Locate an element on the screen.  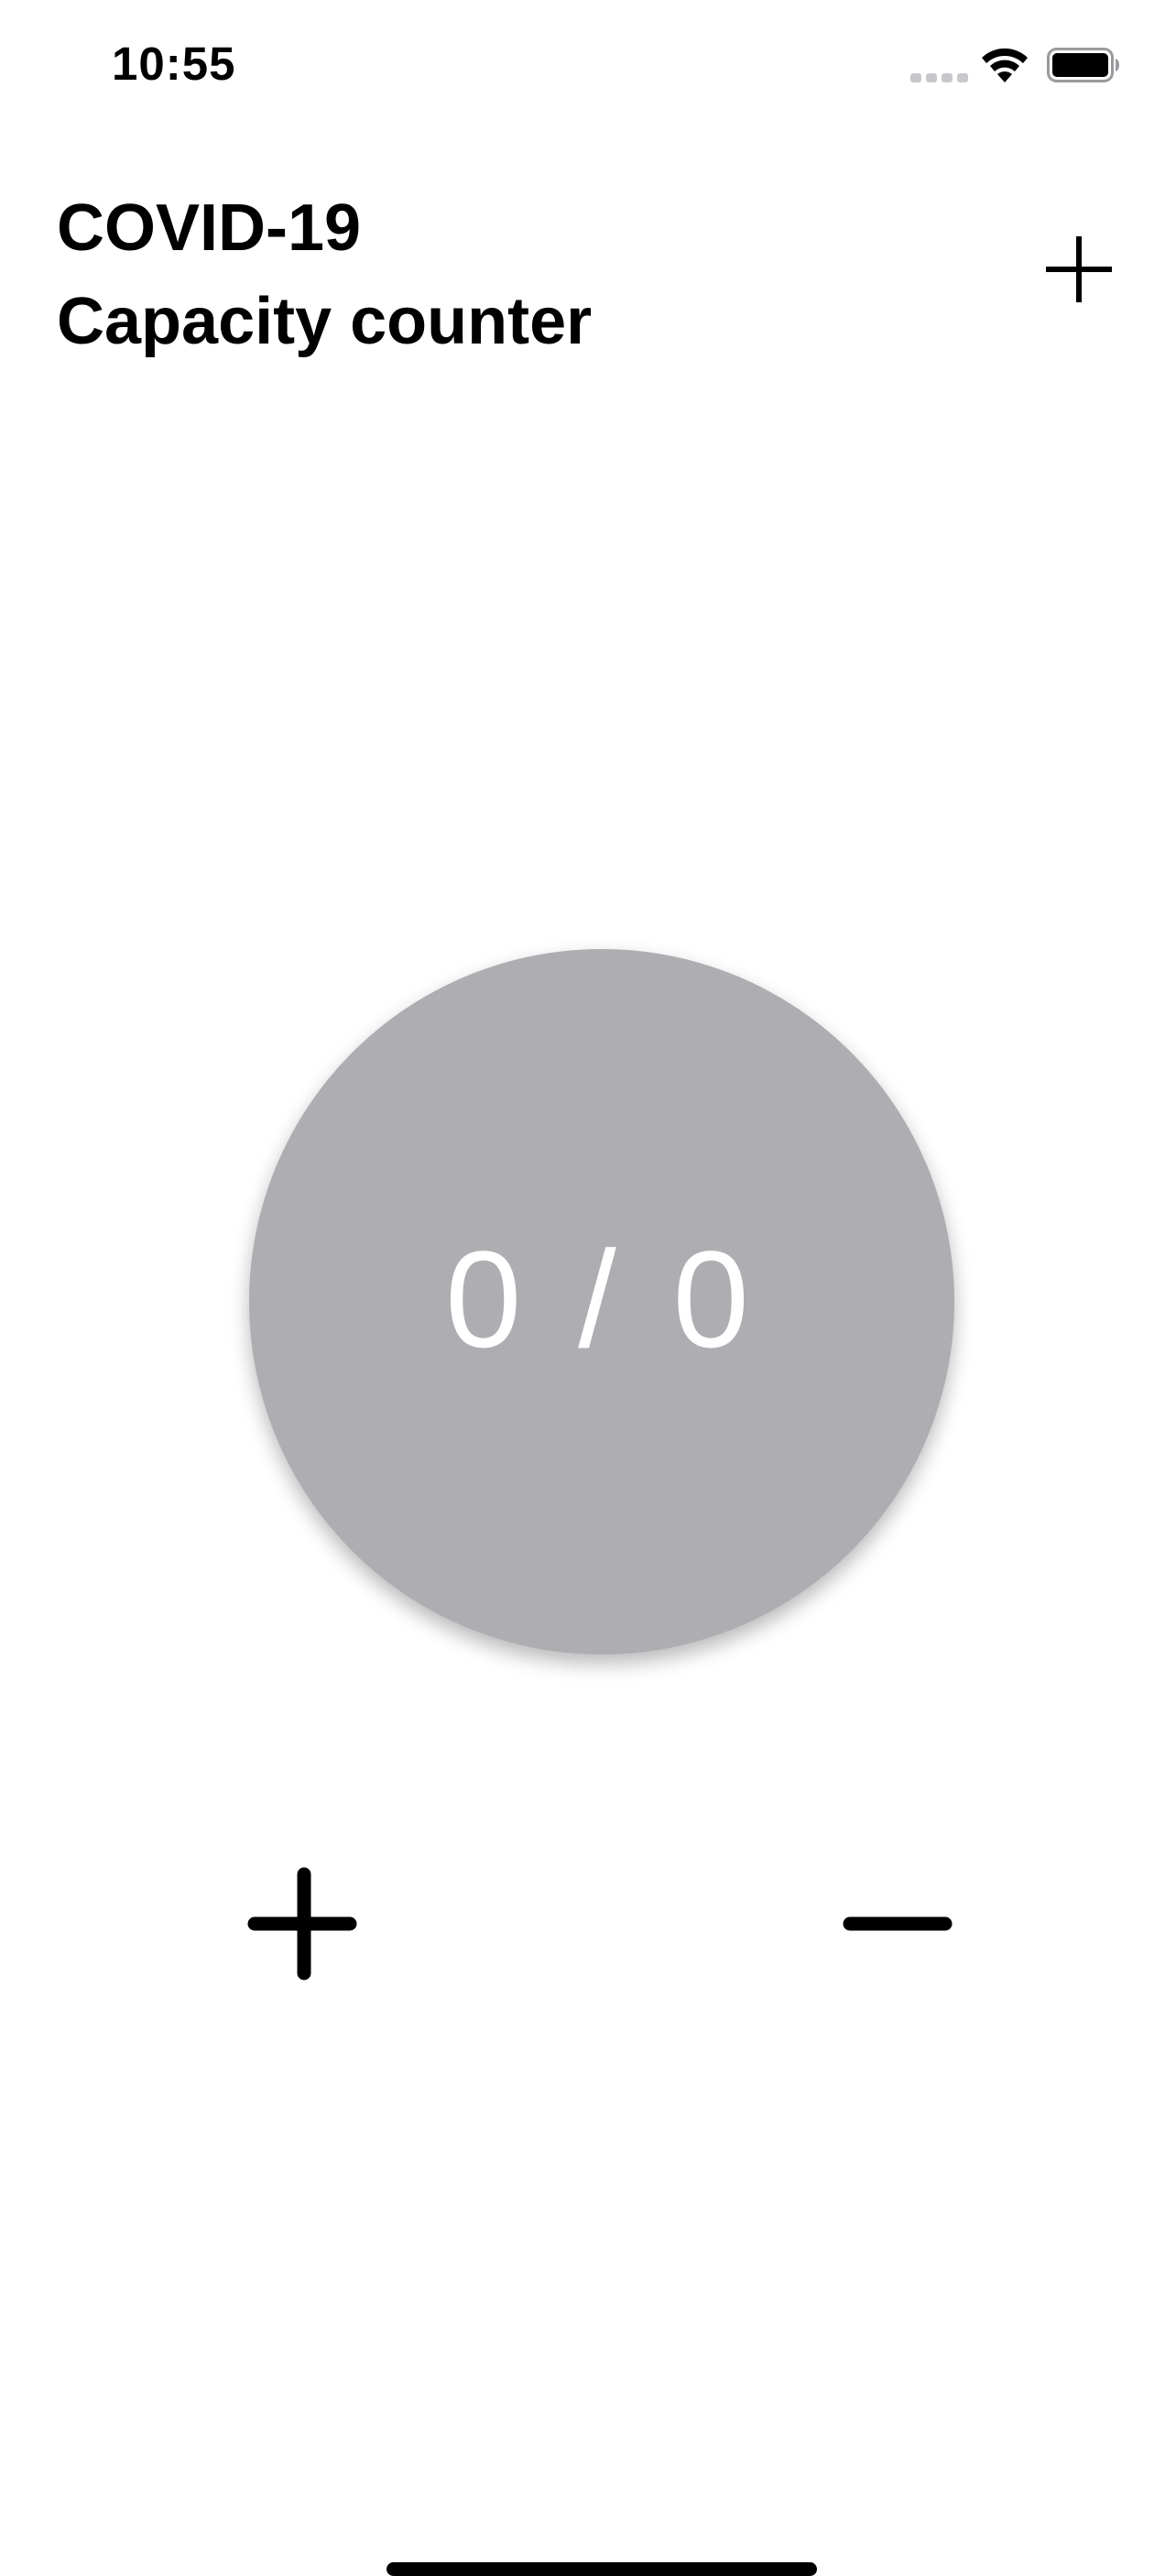
increment-button is located at coordinates (302, 1924).